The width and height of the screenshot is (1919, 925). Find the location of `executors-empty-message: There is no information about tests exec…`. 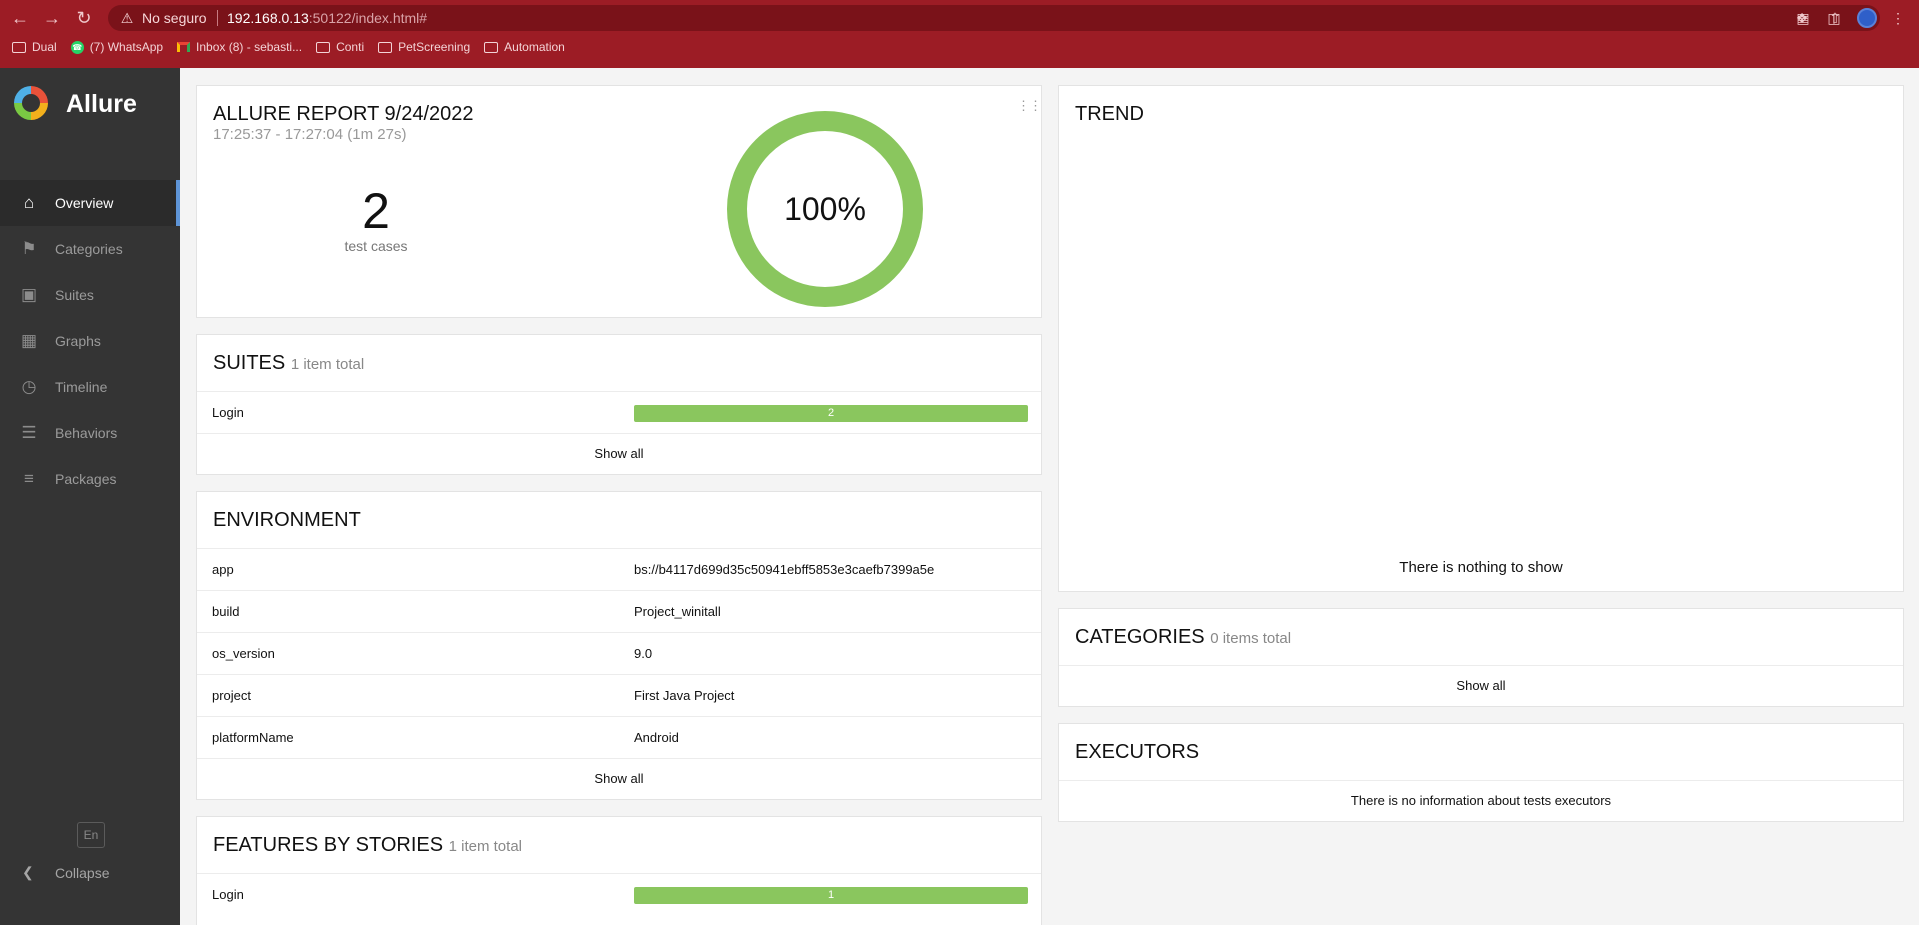

executors-empty-message: There is no information about tests exec… is located at coordinates (1481, 801).